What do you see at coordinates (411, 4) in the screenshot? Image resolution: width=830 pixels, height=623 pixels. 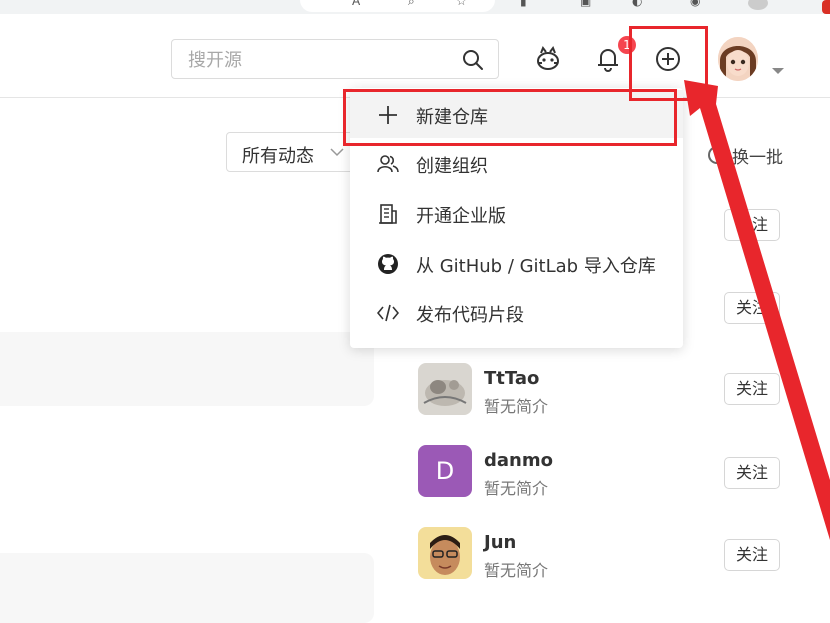 I see `zoom-icon: ⌕` at bounding box center [411, 4].